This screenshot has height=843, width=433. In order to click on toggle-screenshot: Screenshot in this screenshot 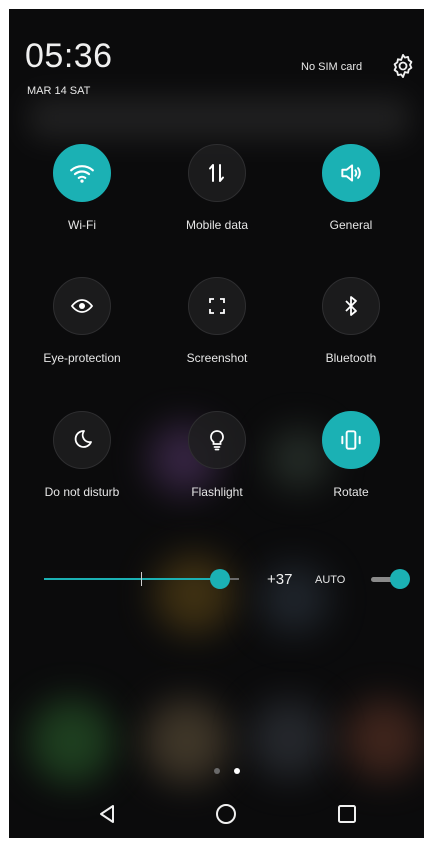, I will do `click(217, 321)`.